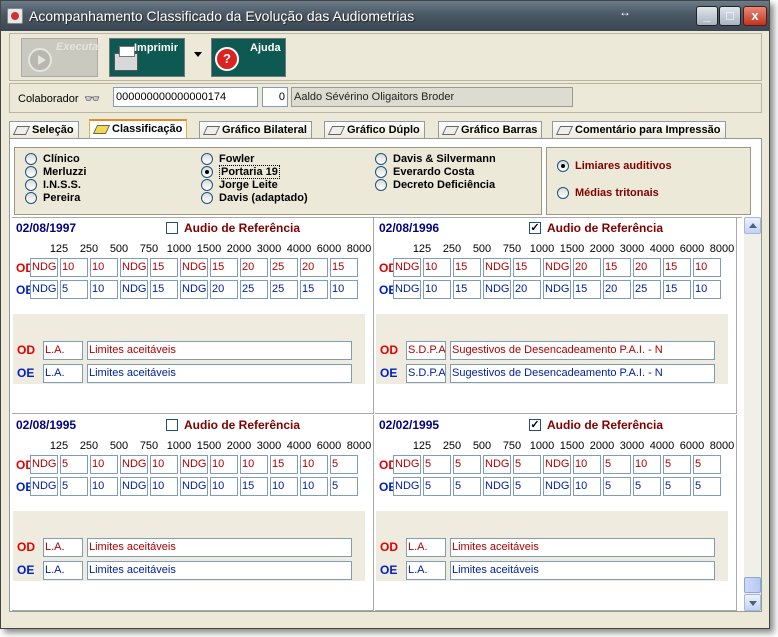  Describe the element at coordinates (147, 57) in the screenshot. I see `imprimir-button: Imprimir` at that location.